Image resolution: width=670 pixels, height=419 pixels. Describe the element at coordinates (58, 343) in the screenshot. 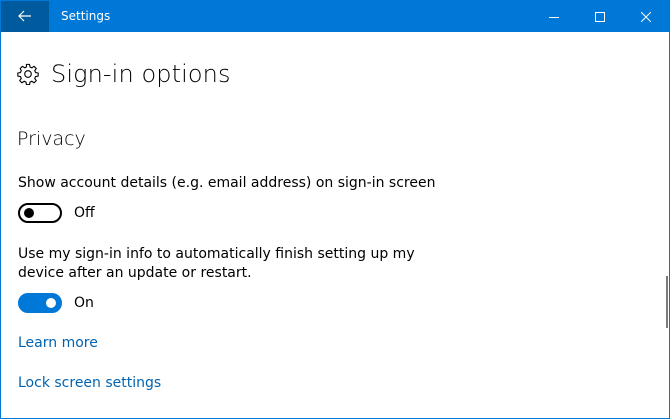

I see `learn-more-link: Learn more` at that location.